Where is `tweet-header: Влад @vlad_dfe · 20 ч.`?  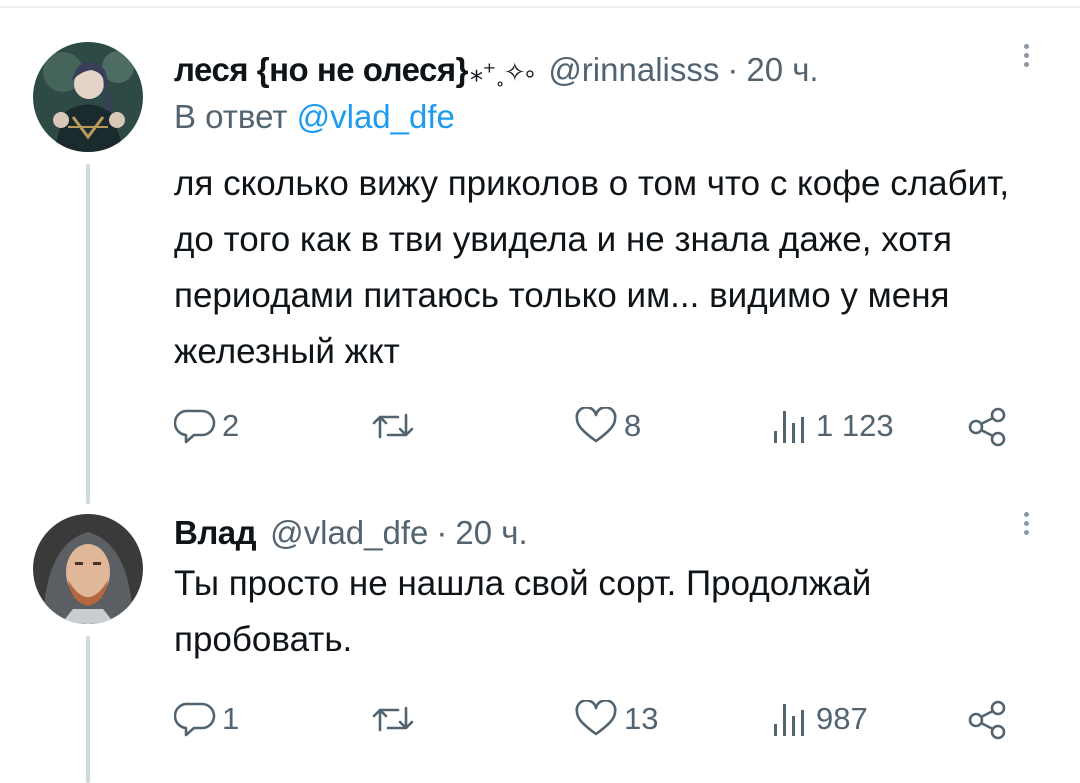 tweet-header: Влад @vlad_dfe · 20 ч. is located at coordinates (351, 533).